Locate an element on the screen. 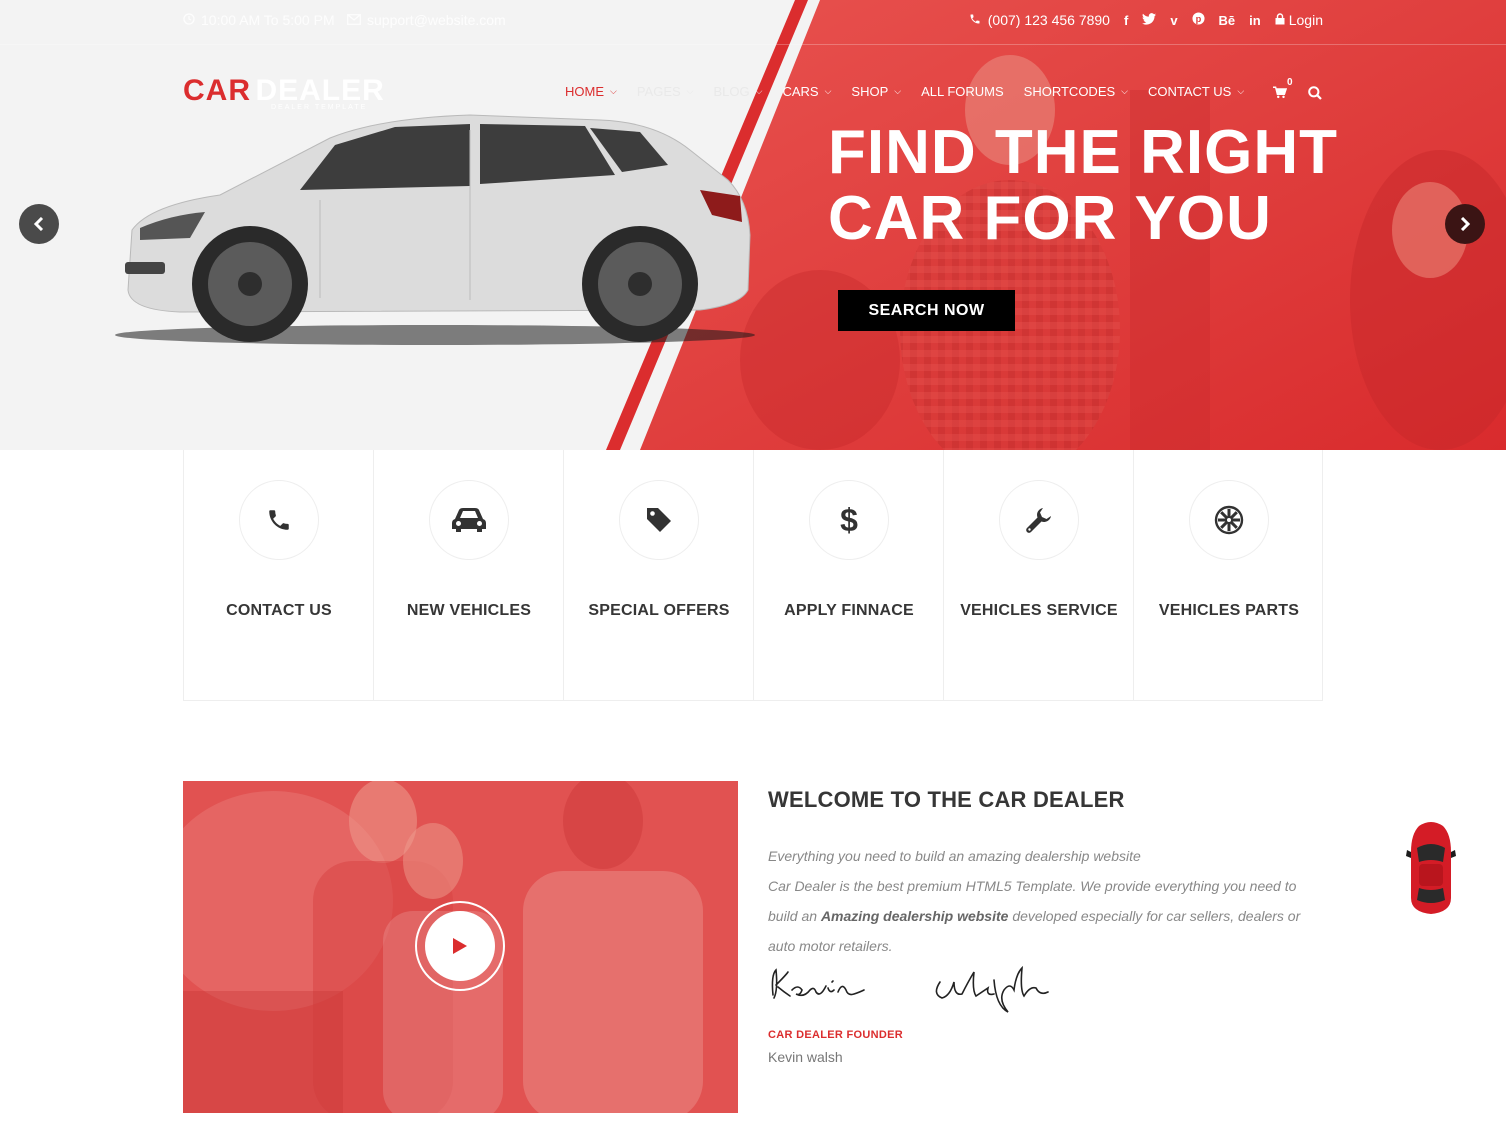 The image size is (1506, 1129). slider-next-button is located at coordinates (1465, 224).